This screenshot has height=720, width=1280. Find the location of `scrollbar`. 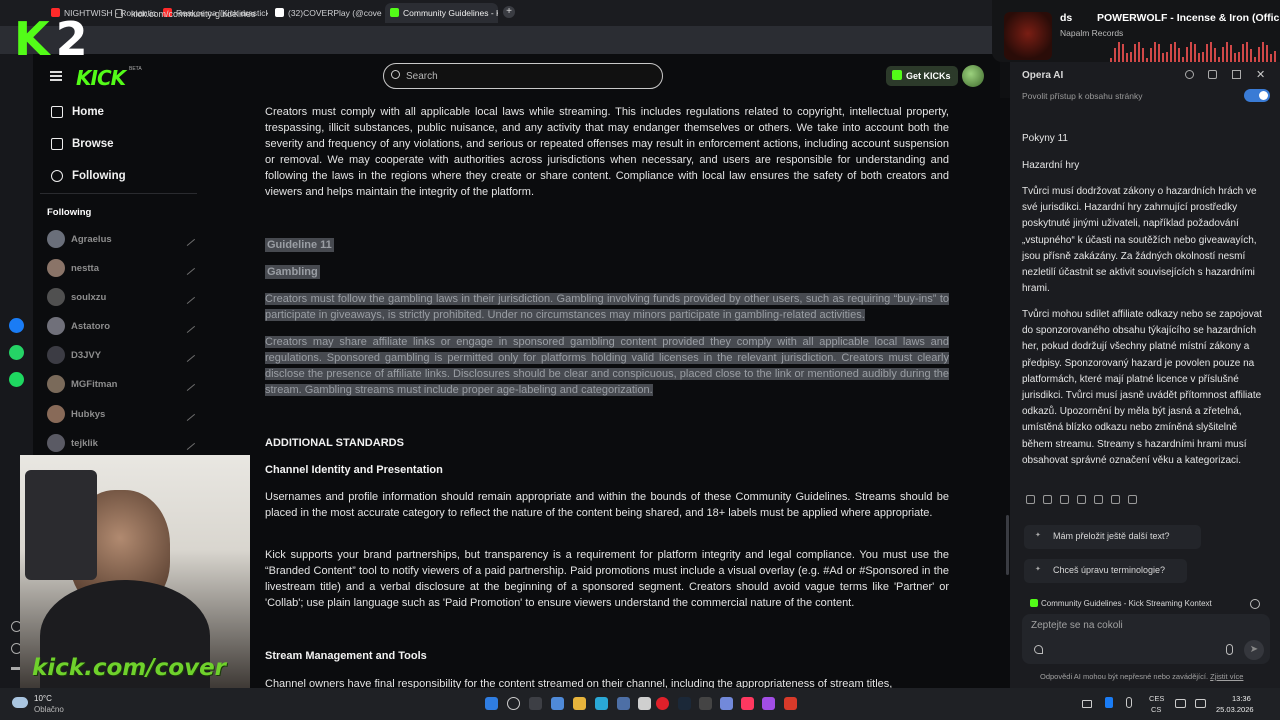

scrollbar is located at coordinates (1007, 545).